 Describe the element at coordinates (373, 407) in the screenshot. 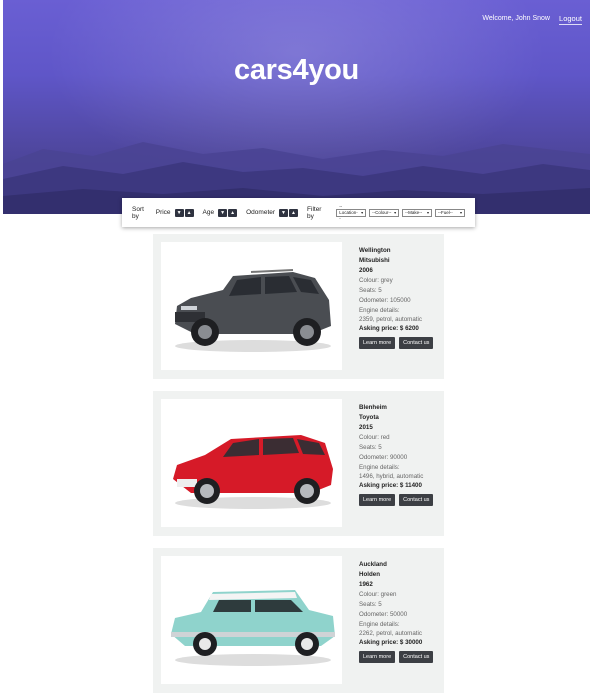

I see `listing-location: Blenheim` at that location.